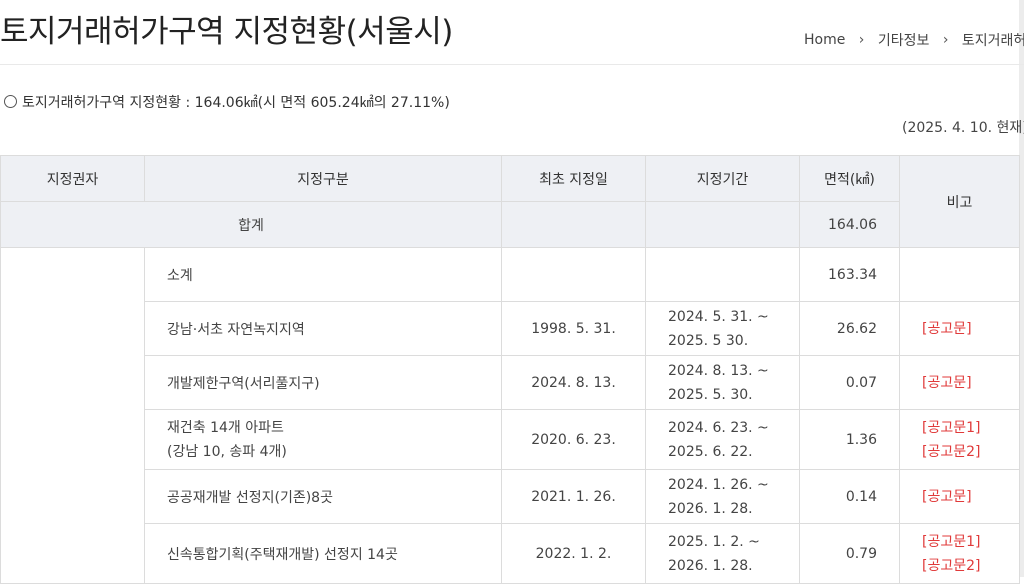 The height and width of the screenshot is (584, 1024). Describe the element at coordinates (512, 64) in the screenshot. I see `divider` at that location.